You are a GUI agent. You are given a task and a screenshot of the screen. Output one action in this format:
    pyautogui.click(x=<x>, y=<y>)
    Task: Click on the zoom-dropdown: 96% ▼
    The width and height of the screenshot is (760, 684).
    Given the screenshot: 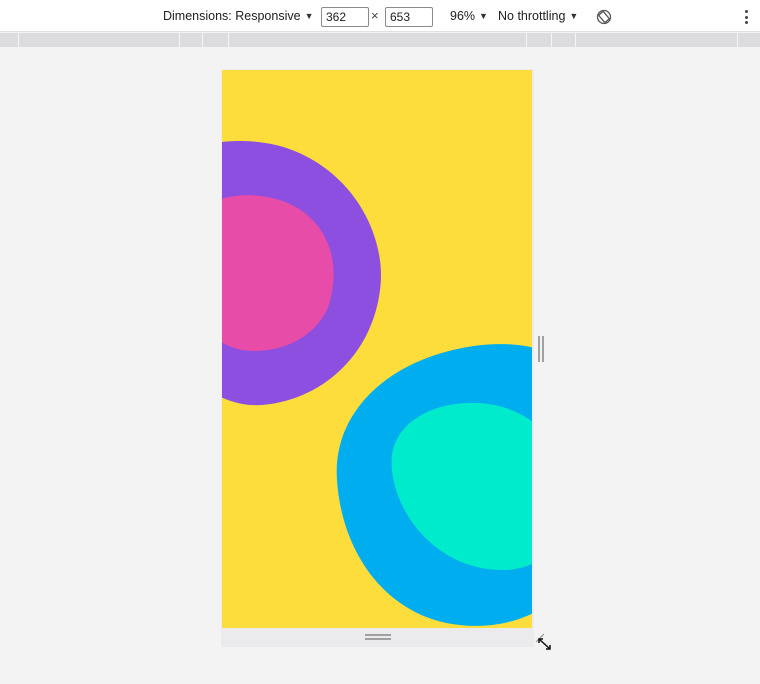 What is the action you would take?
    pyautogui.click(x=469, y=16)
    